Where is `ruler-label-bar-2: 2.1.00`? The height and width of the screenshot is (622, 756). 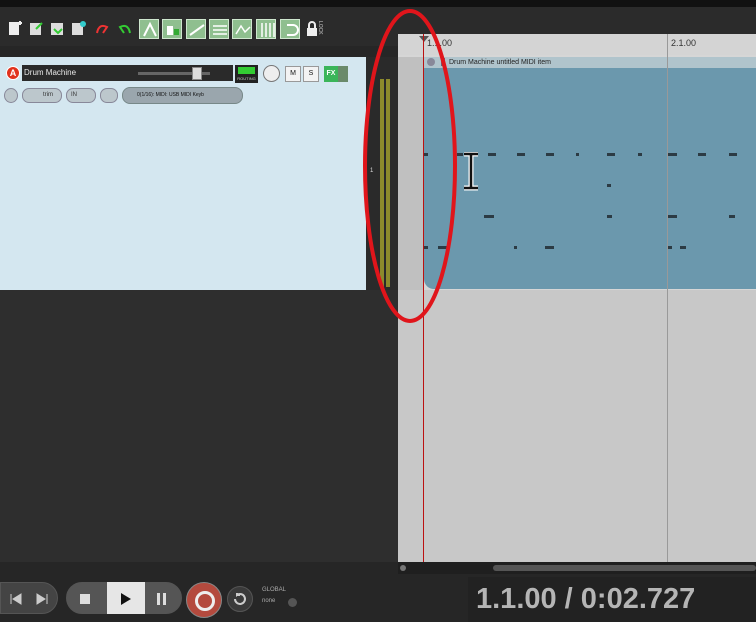
ruler-label-bar-2: 2.1.00 is located at coordinates (684, 43).